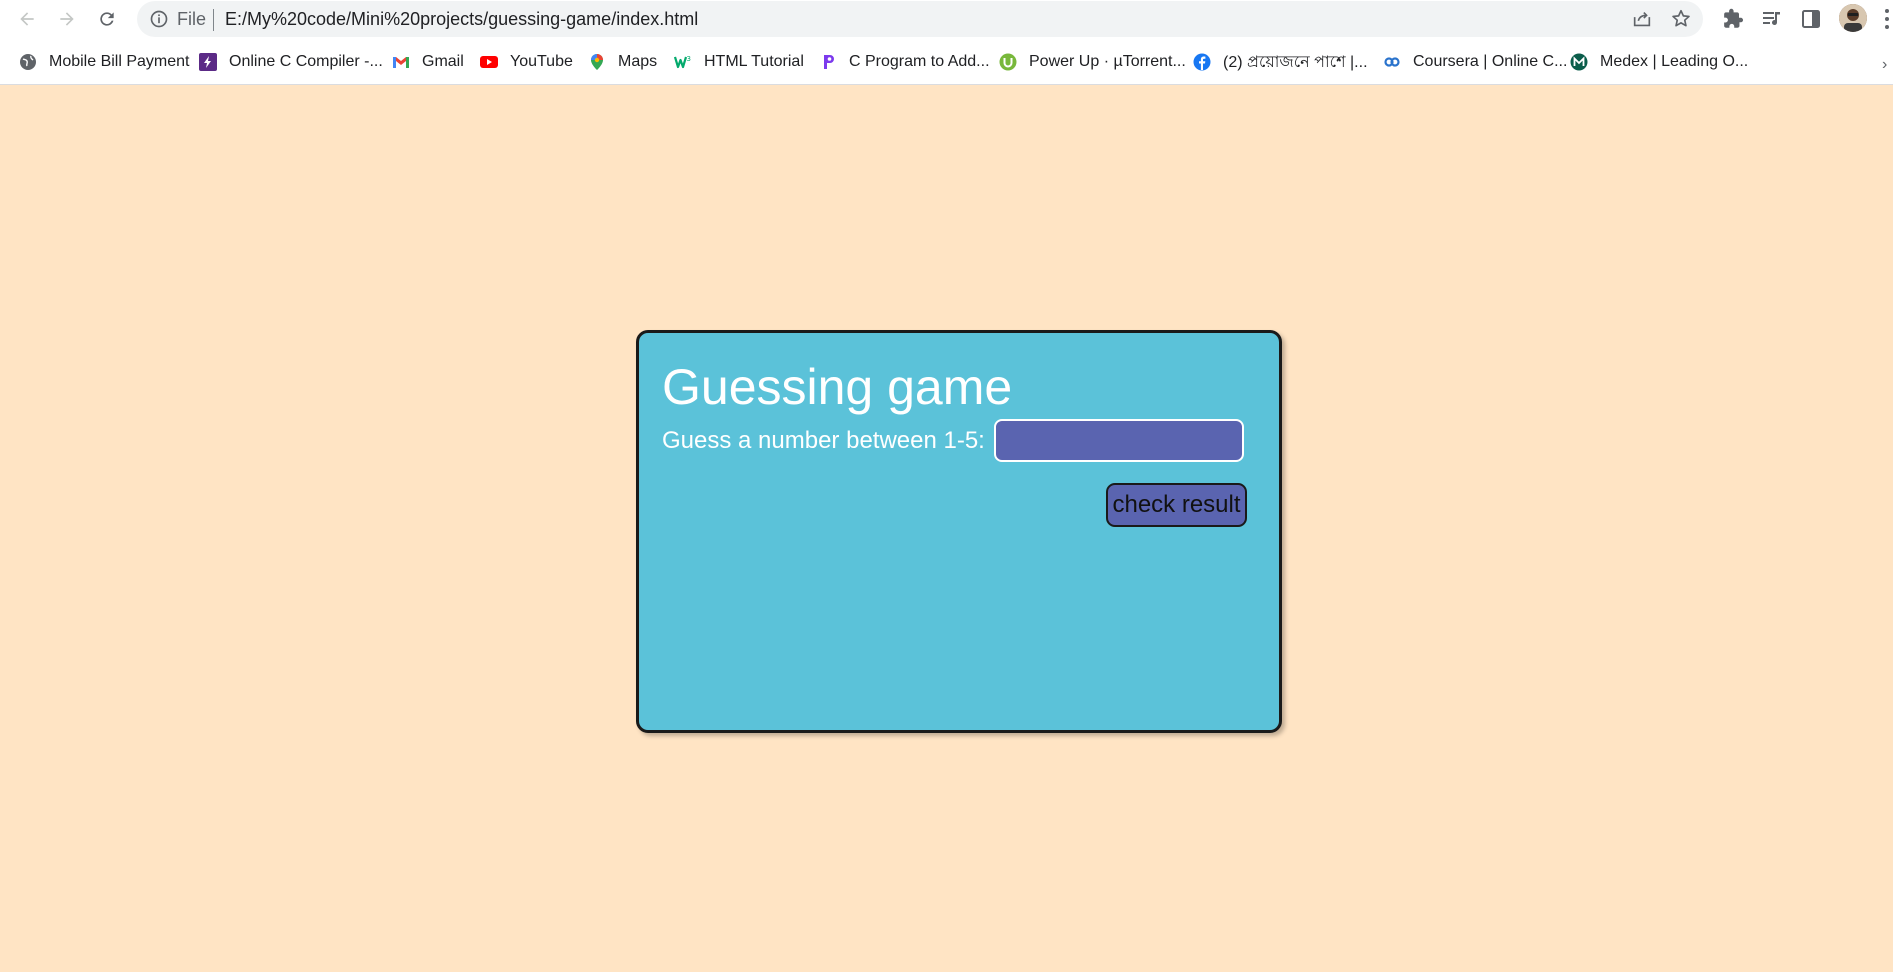  I want to click on youtube-icon, so click(489, 62).